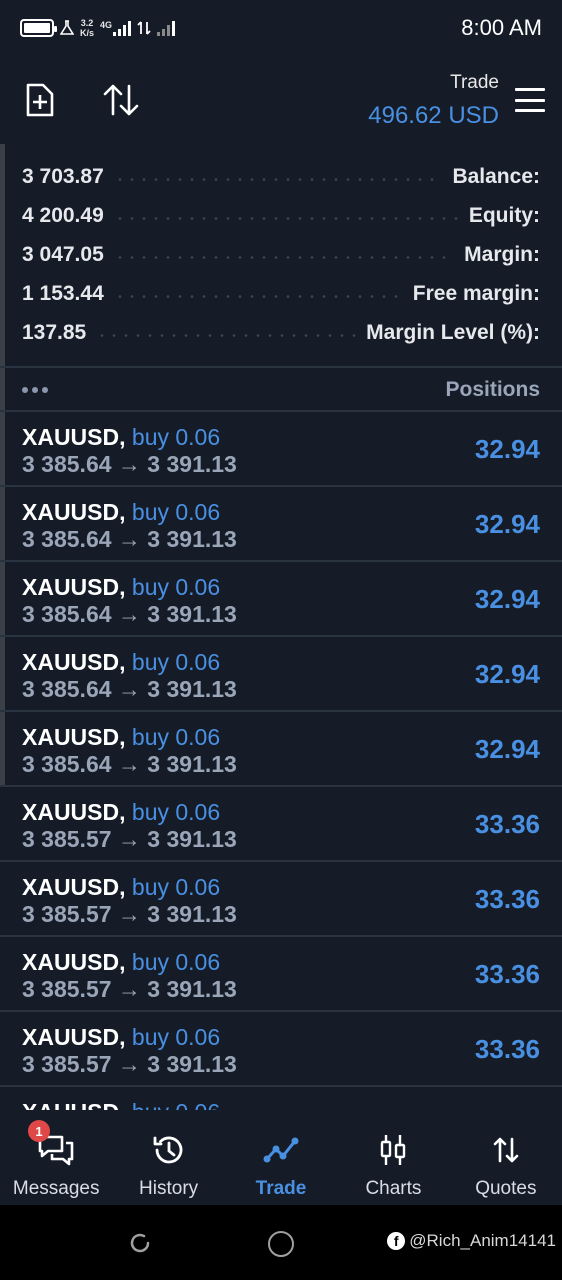 The width and height of the screenshot is (562, 1280). I want to click on history-icon, so click(169, 1150).